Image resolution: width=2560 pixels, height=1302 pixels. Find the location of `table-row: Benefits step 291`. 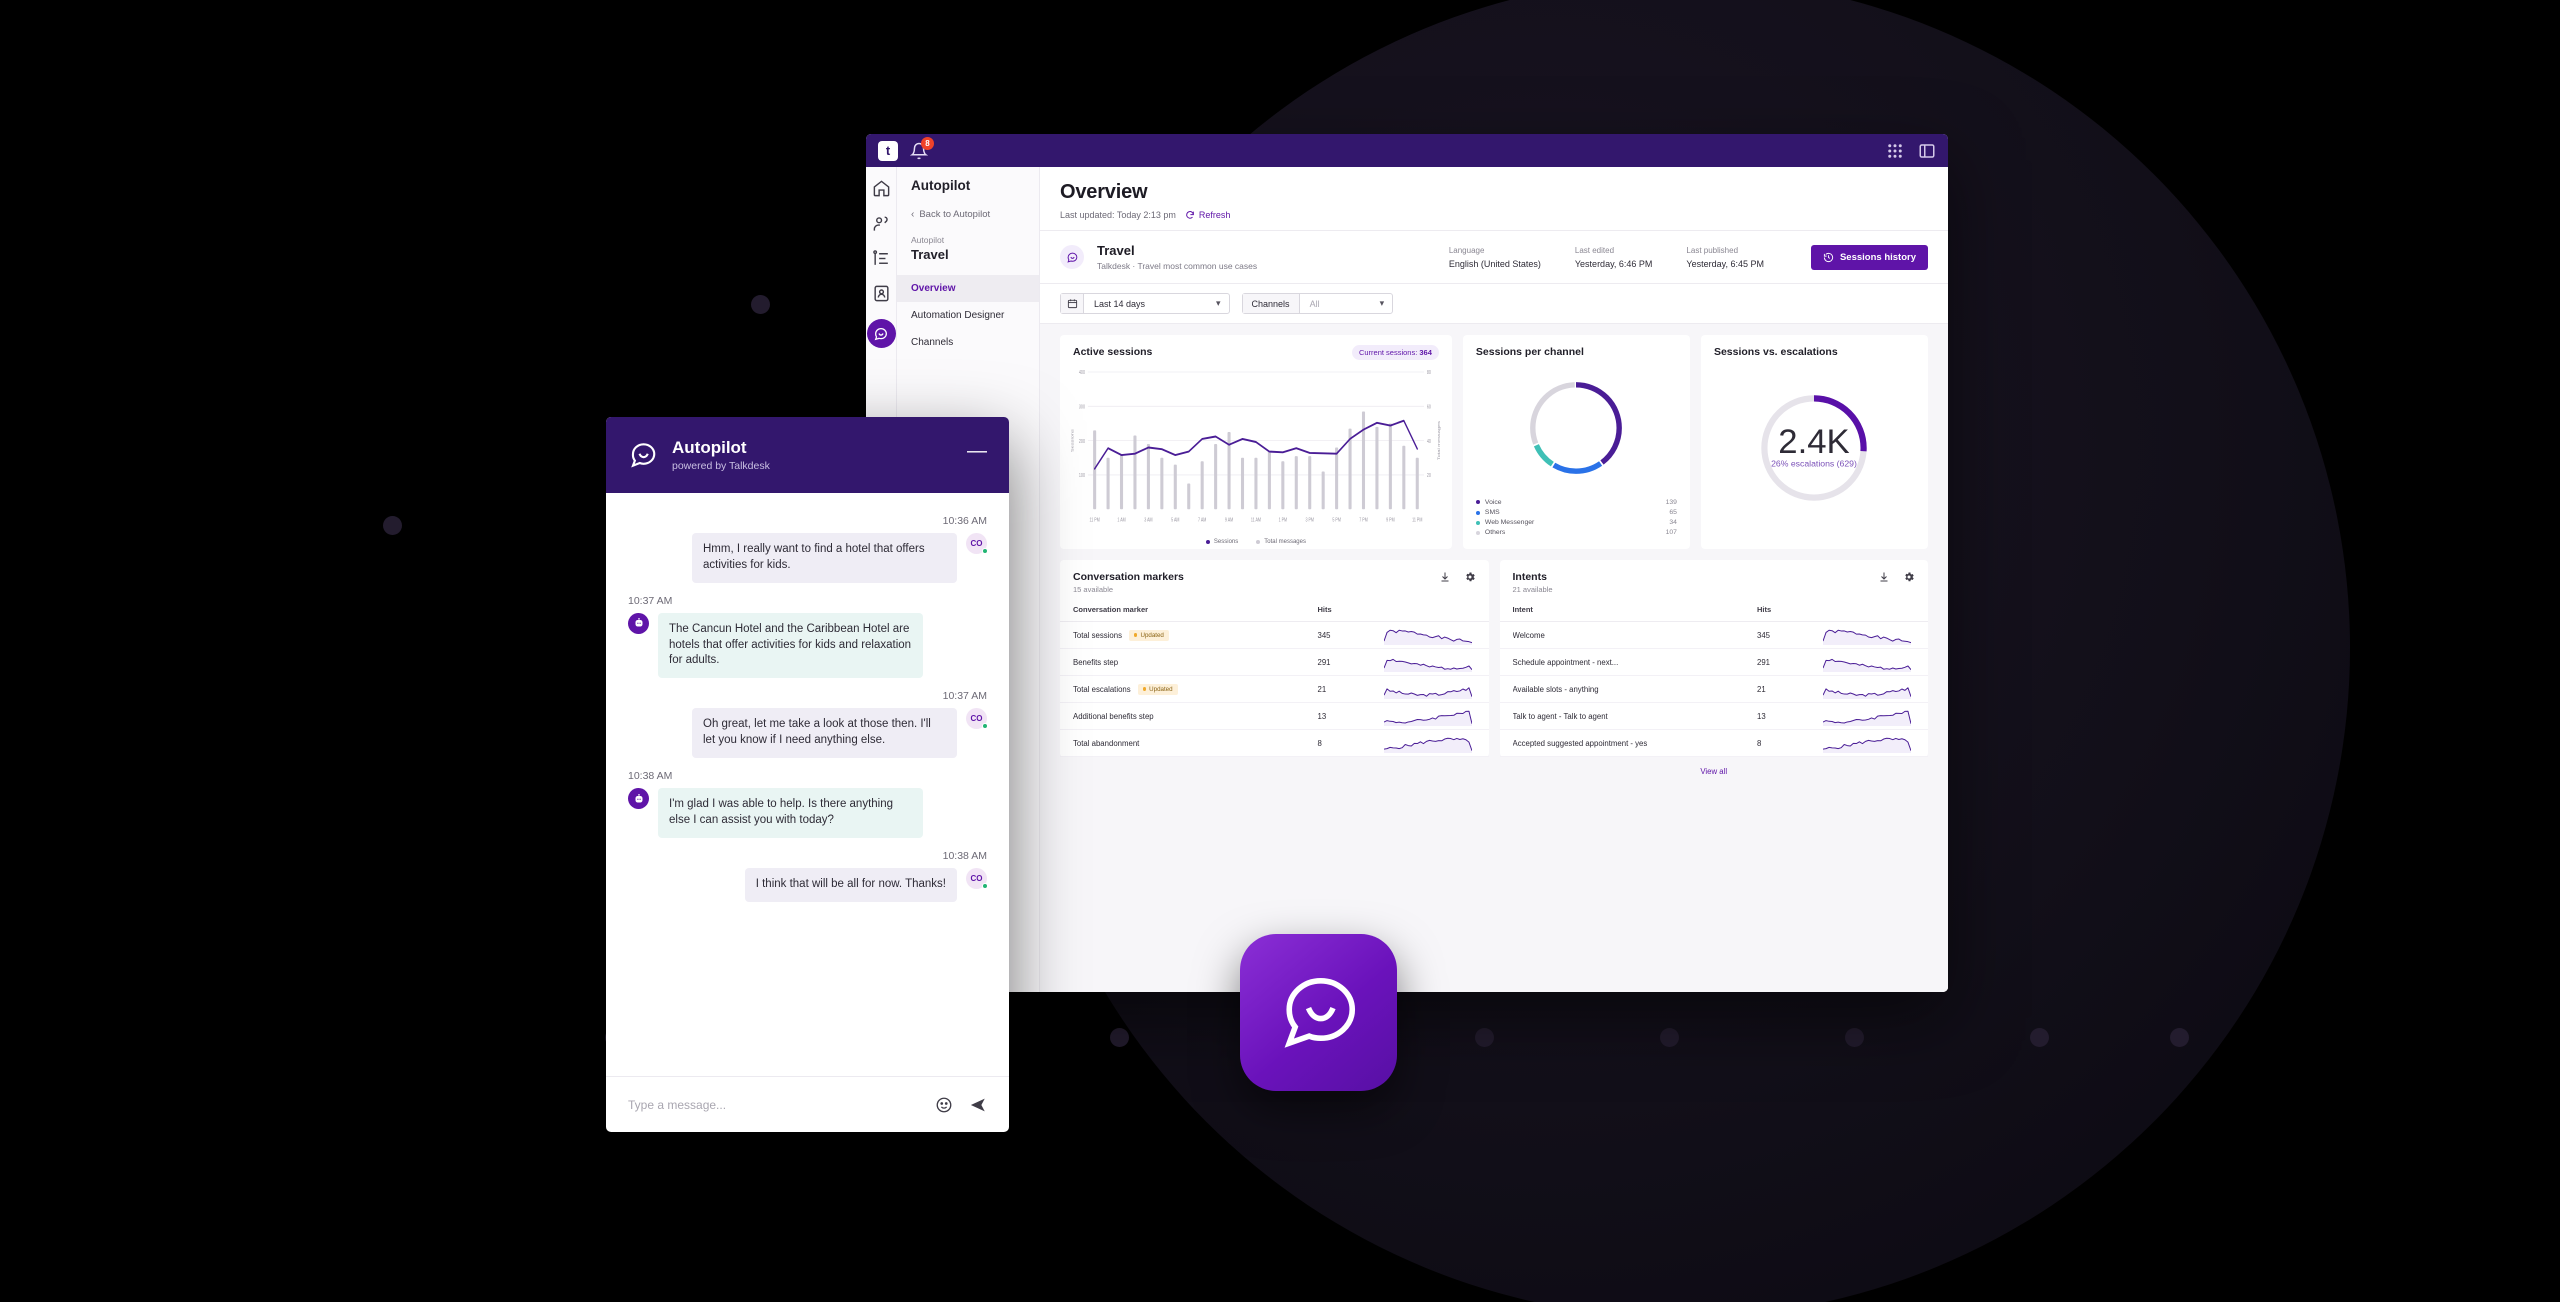

table-row: Benefits step 291 is located at coordinates (1274, 662).